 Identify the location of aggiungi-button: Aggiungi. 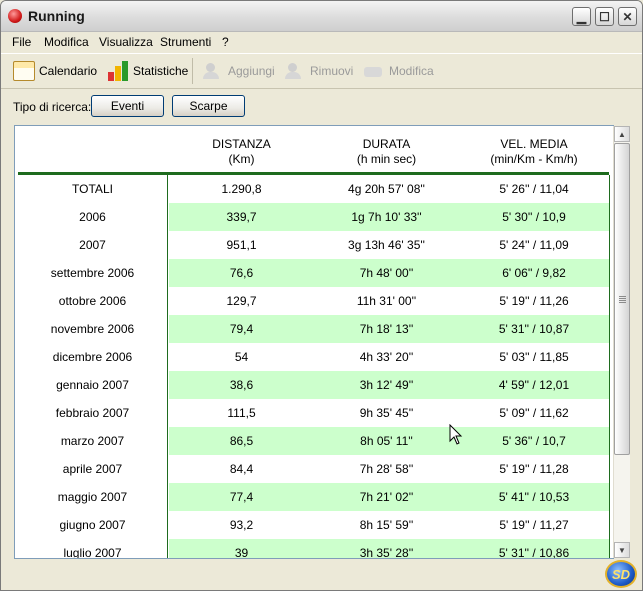
(238, 71).